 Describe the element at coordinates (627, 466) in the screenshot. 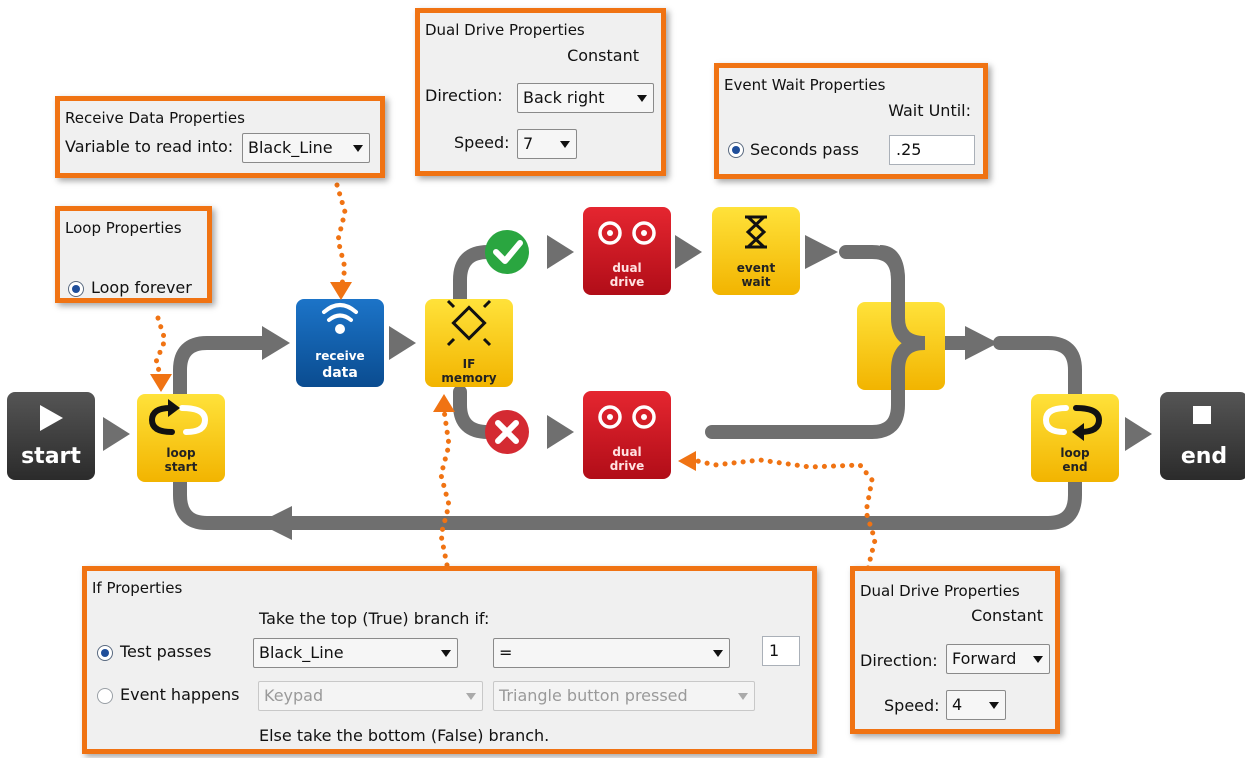

I see `dual-drive-bottom-label-2: drive` at that location.